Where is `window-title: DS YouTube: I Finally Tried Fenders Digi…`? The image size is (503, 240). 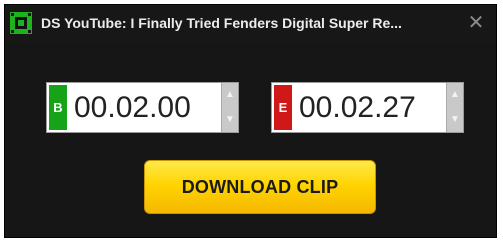 window-title: DS YouTube: I Finally Tried Fenders Digi… is located at coordinates (221, 23).